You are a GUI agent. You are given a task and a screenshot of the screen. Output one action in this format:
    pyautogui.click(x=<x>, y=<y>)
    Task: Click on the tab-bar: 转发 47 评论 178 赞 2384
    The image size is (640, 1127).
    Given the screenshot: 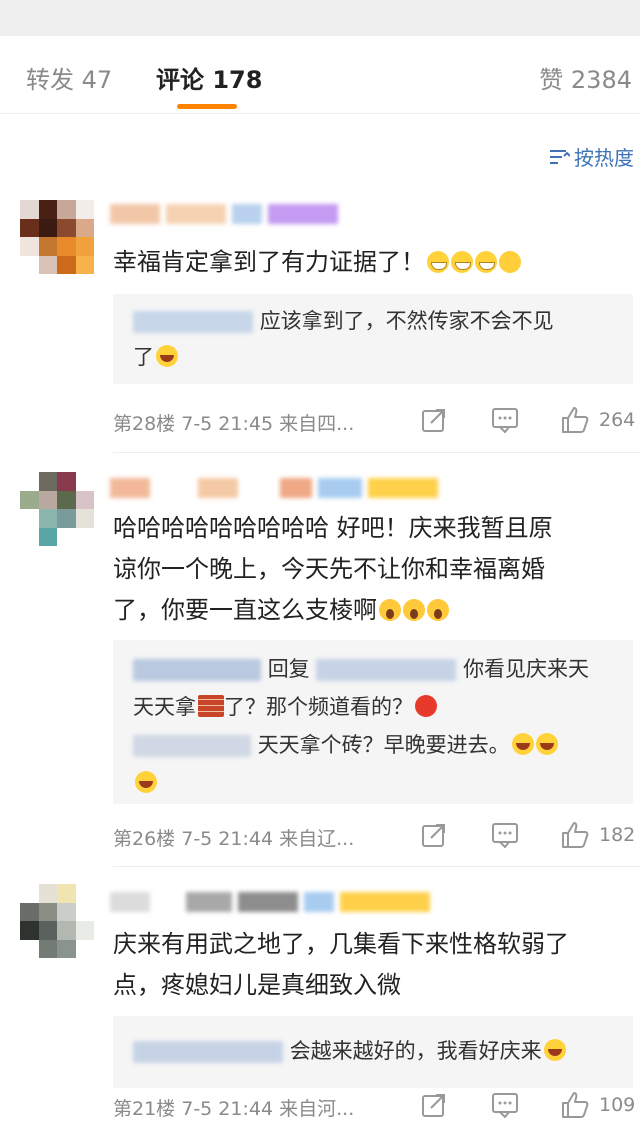 What is the action you would take?
    pyautogui.click(x=320, y=75)
    